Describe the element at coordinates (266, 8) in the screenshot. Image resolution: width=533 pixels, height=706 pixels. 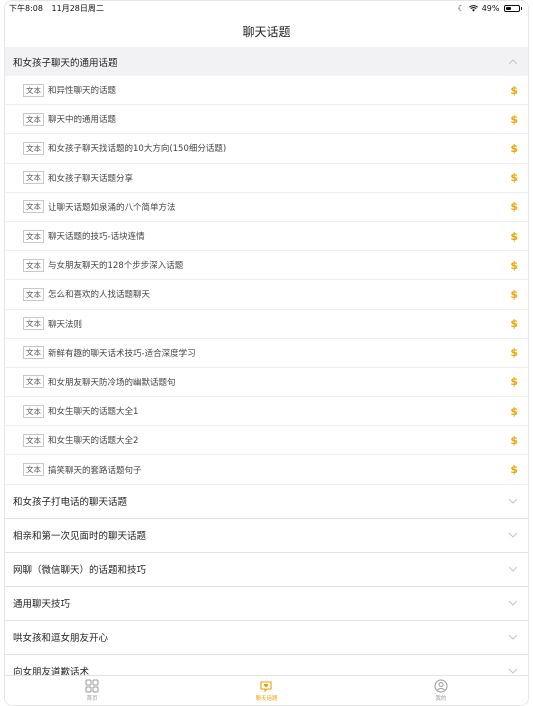
I see `status-bar: 下午8:08 11月28日周二 ☾ 49%` at that location.